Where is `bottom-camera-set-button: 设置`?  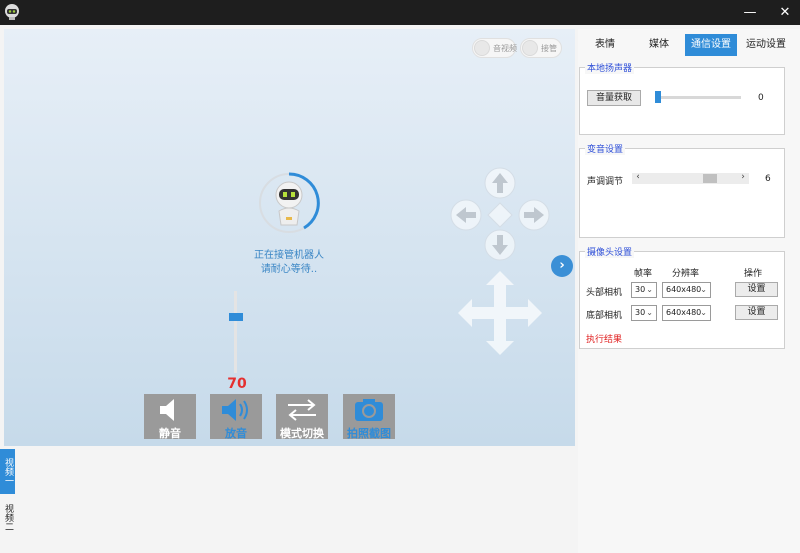 bottom-camera-set-button: 设置 is located at coordinates (756, 312).